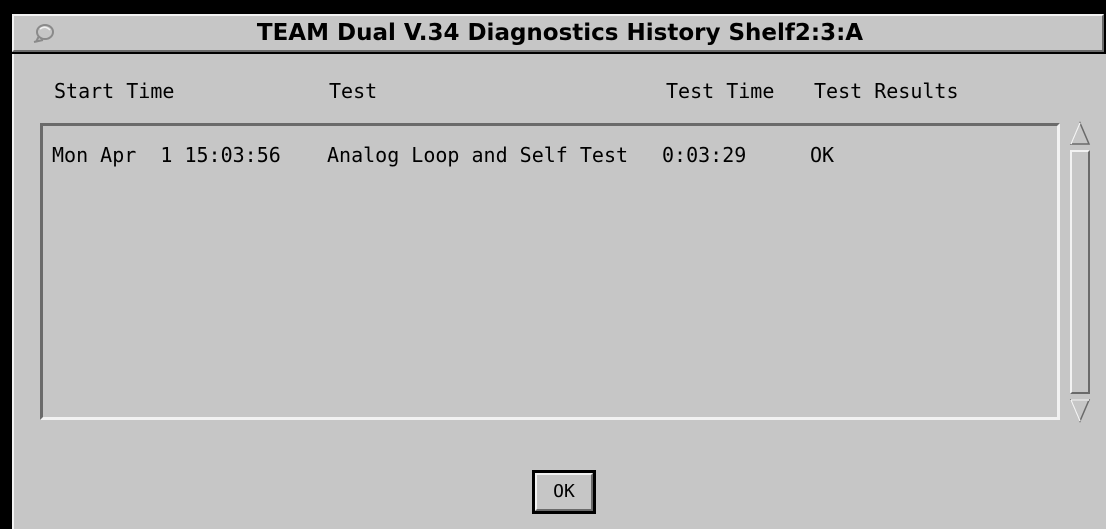  Describe the element at coordinates (478, 155) in the screenshot. I see `row-test: Analog Loop and Self Test` at that location.